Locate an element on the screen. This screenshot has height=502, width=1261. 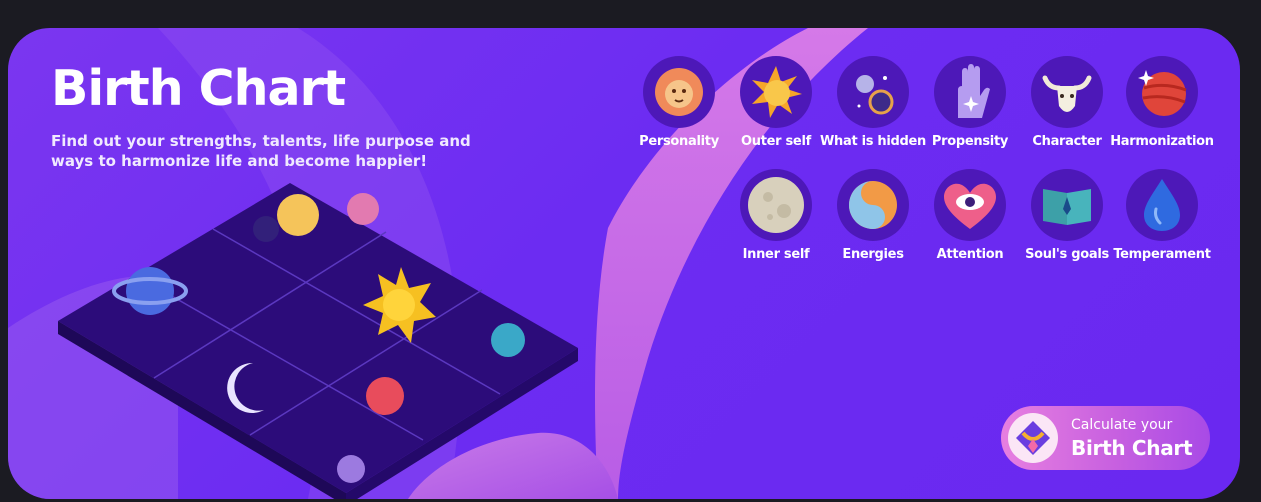
eye-heart-icon is located at coordinates (970, 205).